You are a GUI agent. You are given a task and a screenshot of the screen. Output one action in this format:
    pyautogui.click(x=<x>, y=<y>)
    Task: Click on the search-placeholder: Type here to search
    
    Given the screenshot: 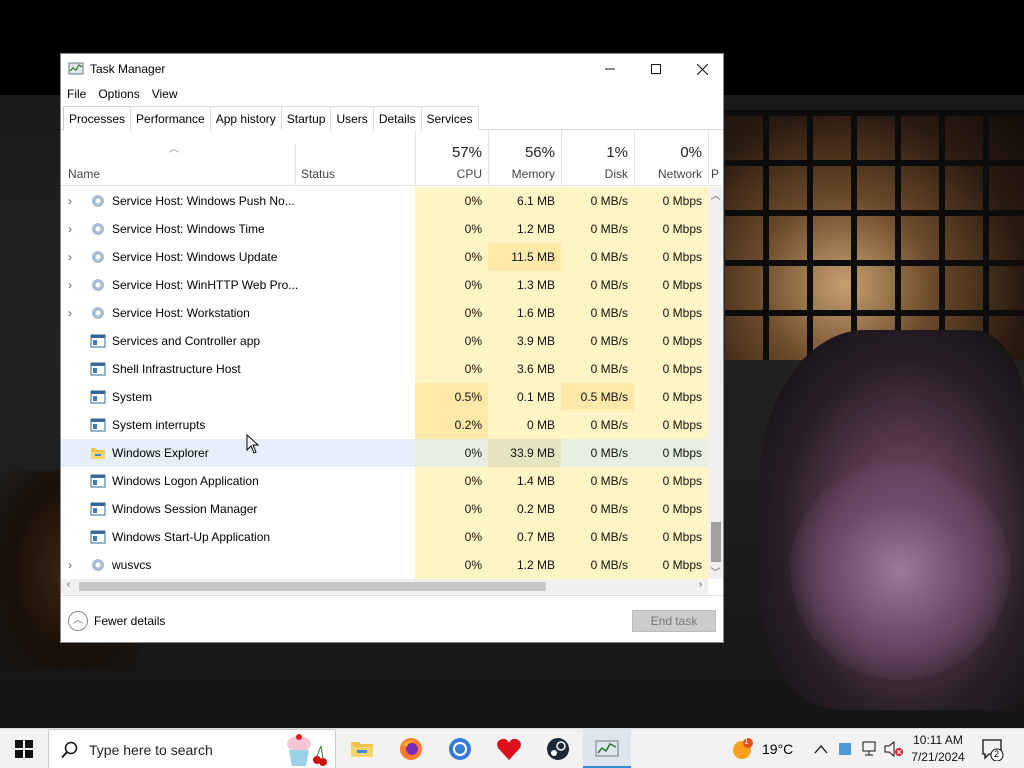 What is the action you would take?
    pyautogui.click(x=151, y=750)
    